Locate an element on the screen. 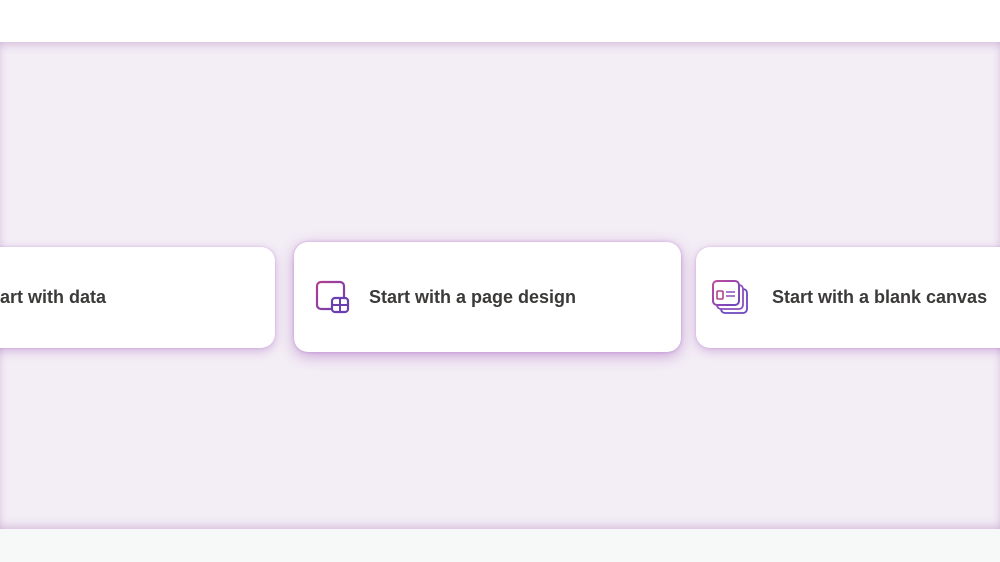 The image size is (1000, 562). bottom-strip is located at coordinates (500, 545).